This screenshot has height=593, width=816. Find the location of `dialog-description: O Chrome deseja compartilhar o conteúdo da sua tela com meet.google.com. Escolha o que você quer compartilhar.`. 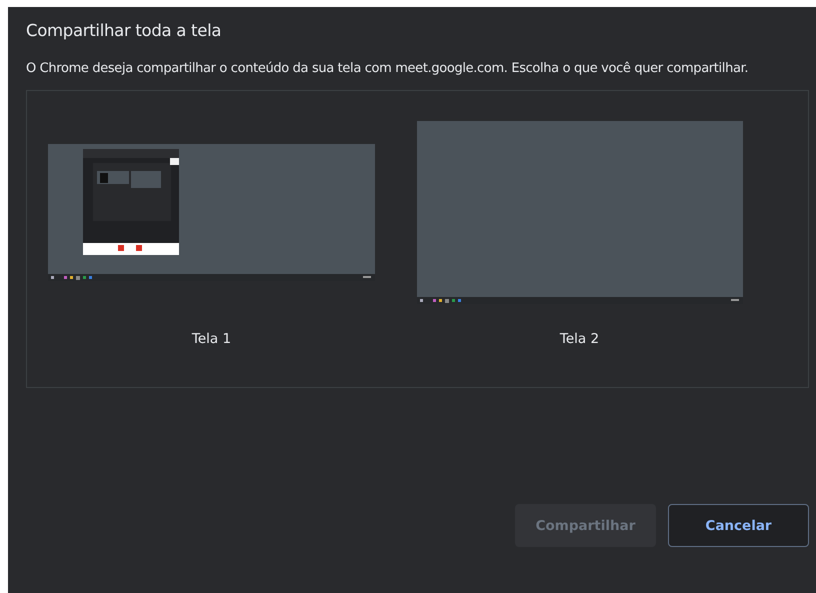

dialog-description: O Chrome deseja compartilhar o conteúdo da sua tela com meet.google.com. Escolha o que você quer compartilhar. is located at coordinates (388, 69).